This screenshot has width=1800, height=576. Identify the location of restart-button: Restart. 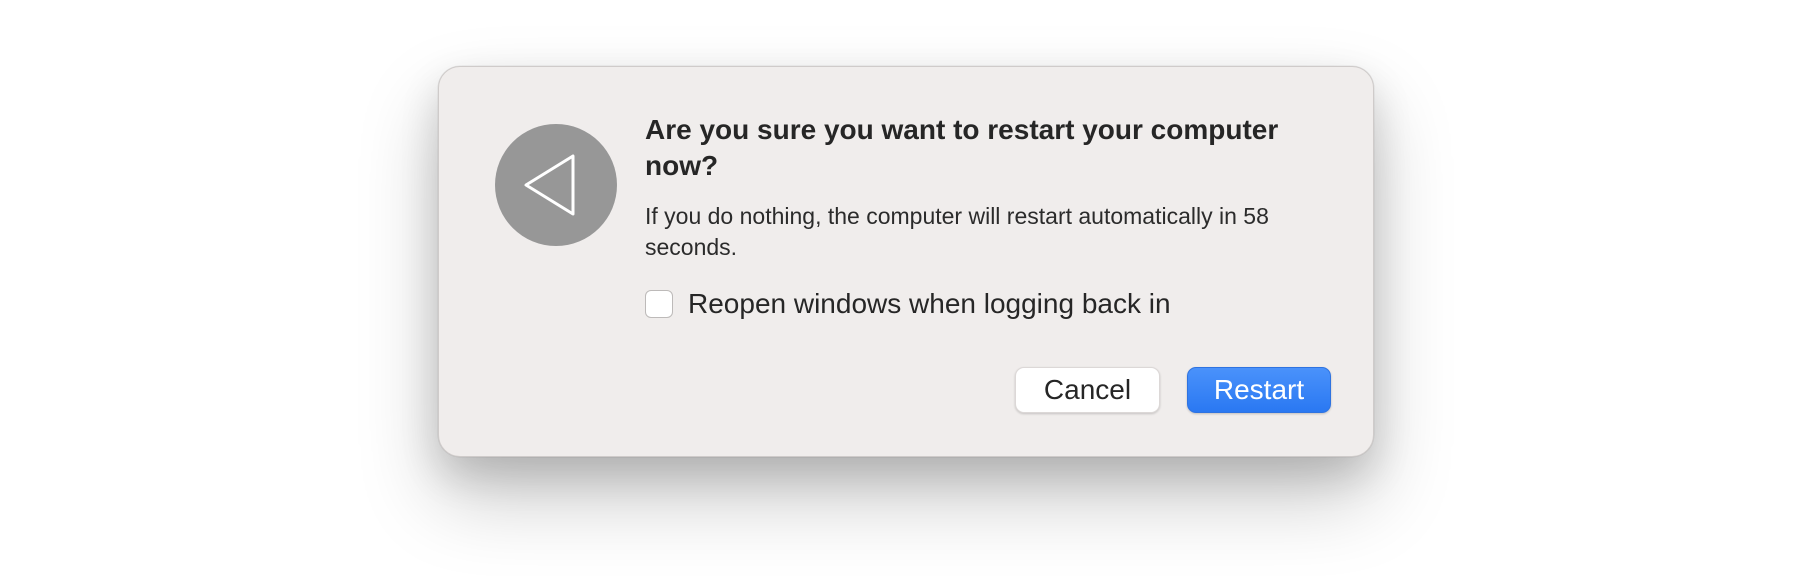
(1259, 390).